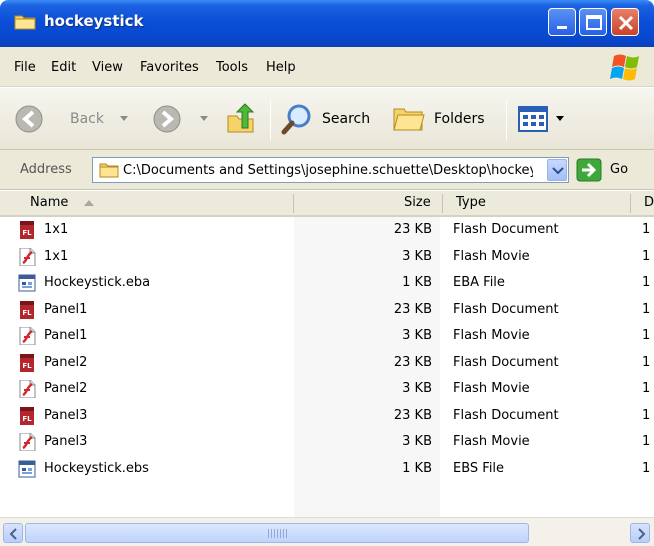  Describe the element at coordinates (87, 119) in the screenshot. I see `back-label: Back` at that location.